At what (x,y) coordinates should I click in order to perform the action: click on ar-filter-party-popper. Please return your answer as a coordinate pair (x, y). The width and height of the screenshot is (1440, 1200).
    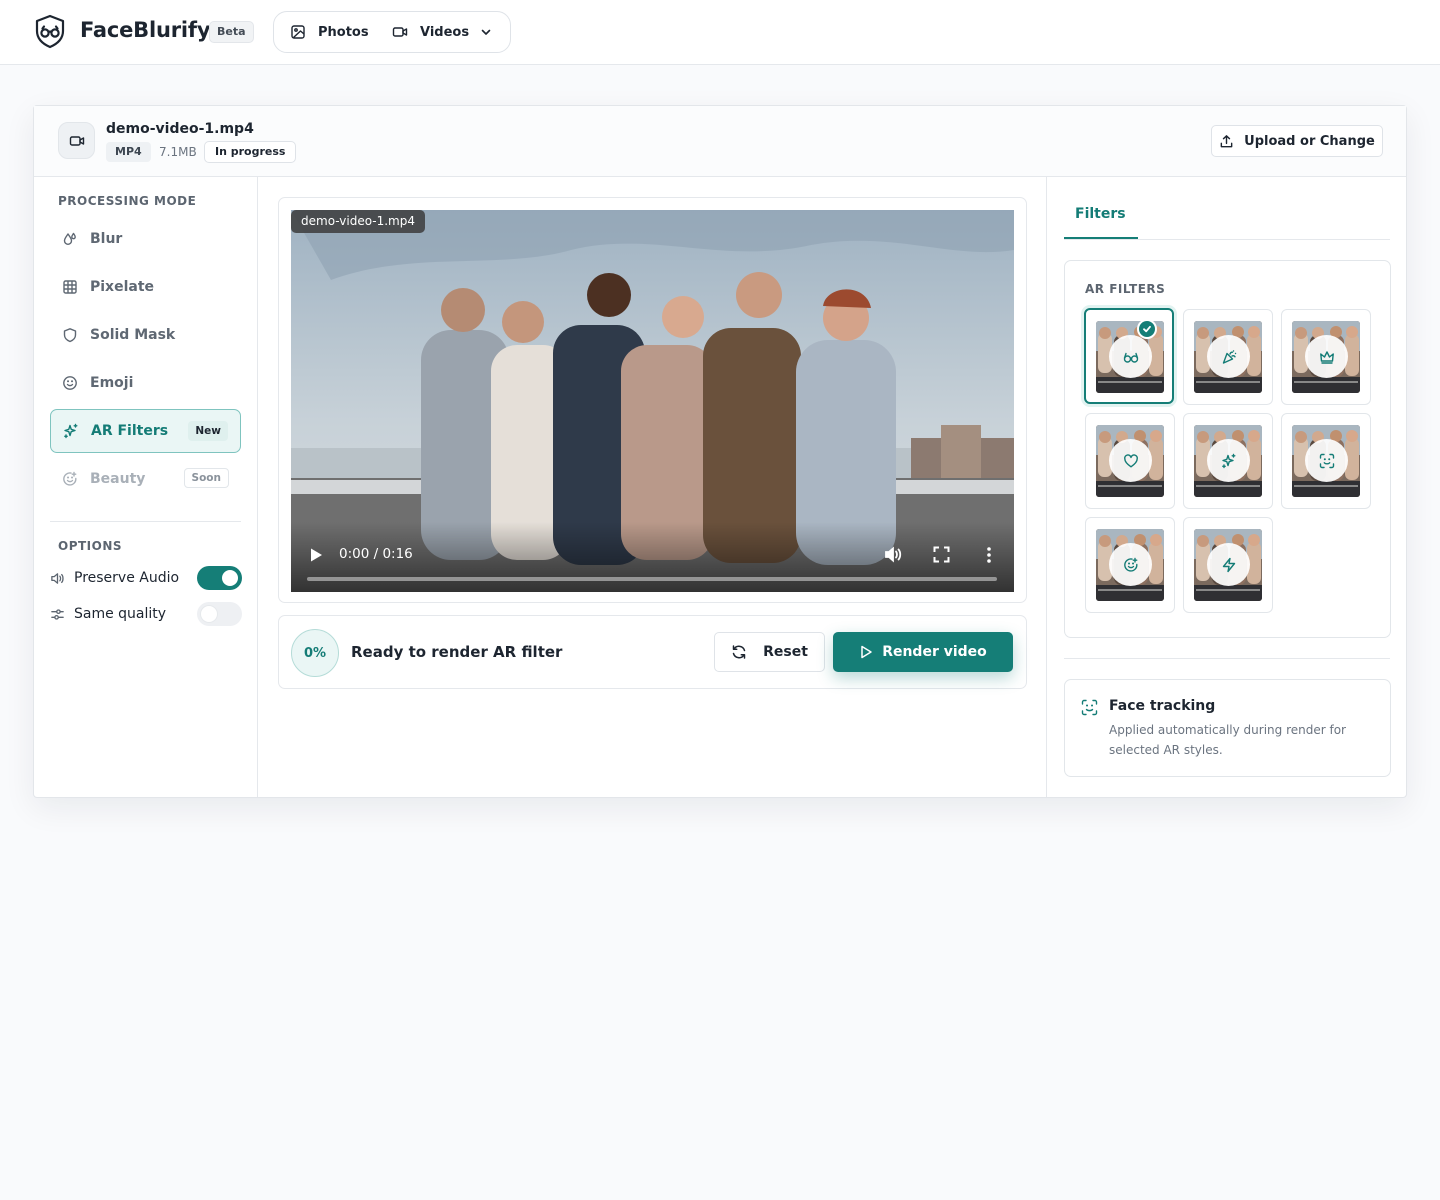
    Looking at the image, I should click on (1228, 357).